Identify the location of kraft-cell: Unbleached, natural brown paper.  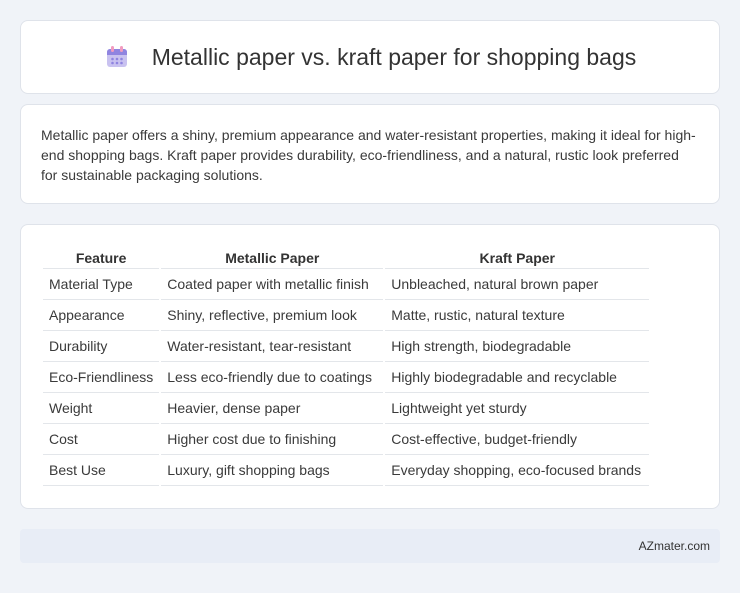
(517, 284).